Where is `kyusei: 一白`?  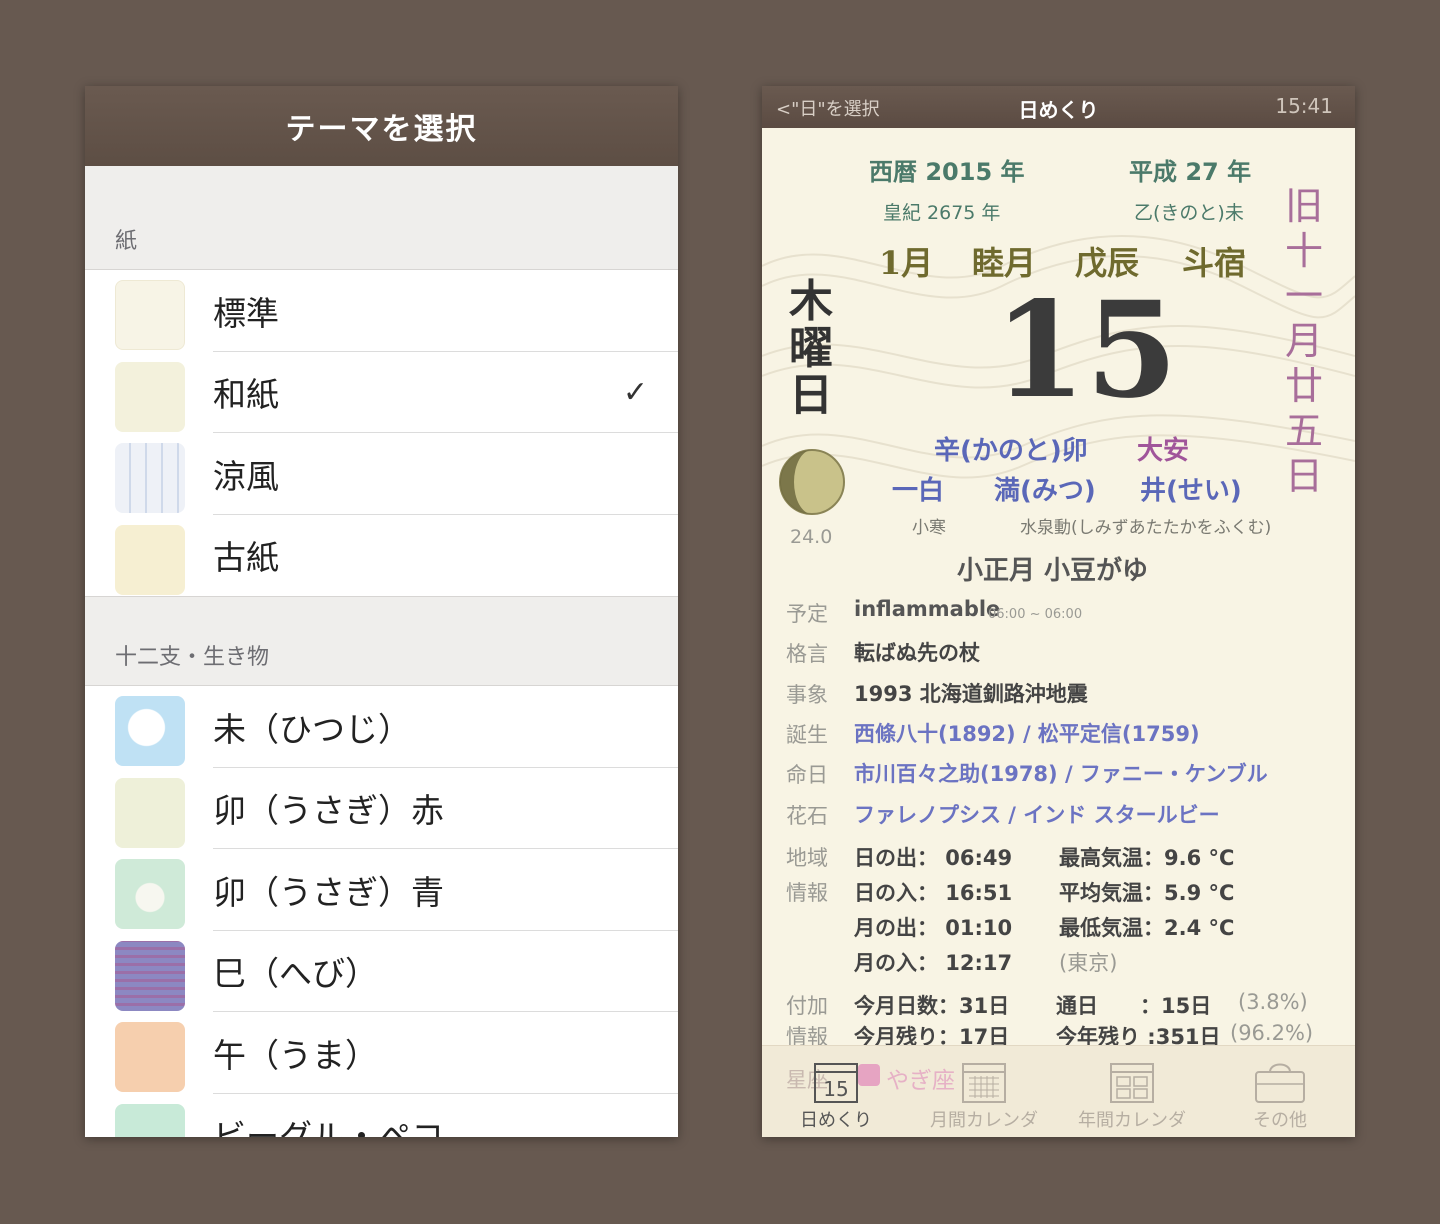
kyusei: 一白 is located at coordinates (918, 491).